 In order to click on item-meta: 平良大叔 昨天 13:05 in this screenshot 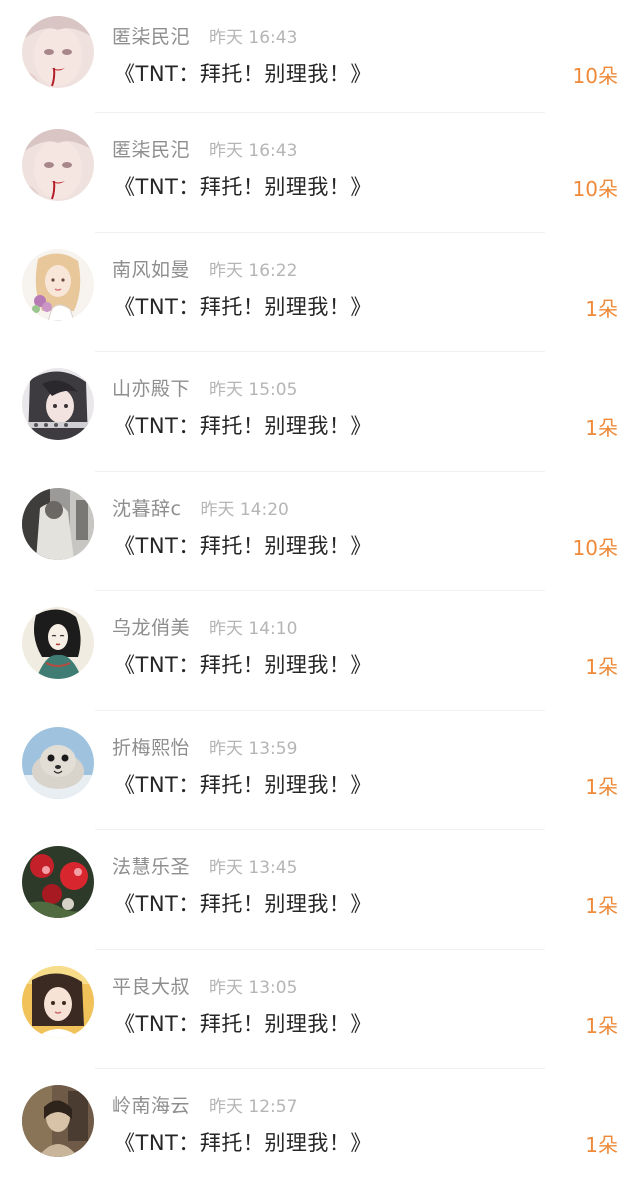, I will do `click(204, 986)`.